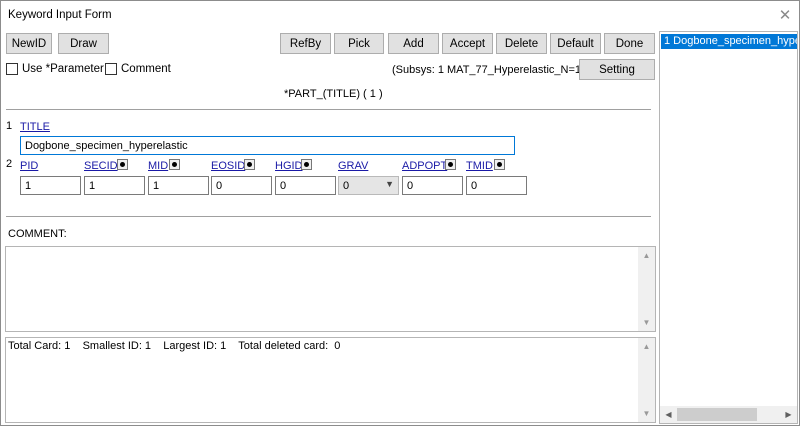 The width and height of the screenshot is (800, 426). I want to click on mid-pick-icon, so click(174, 164).